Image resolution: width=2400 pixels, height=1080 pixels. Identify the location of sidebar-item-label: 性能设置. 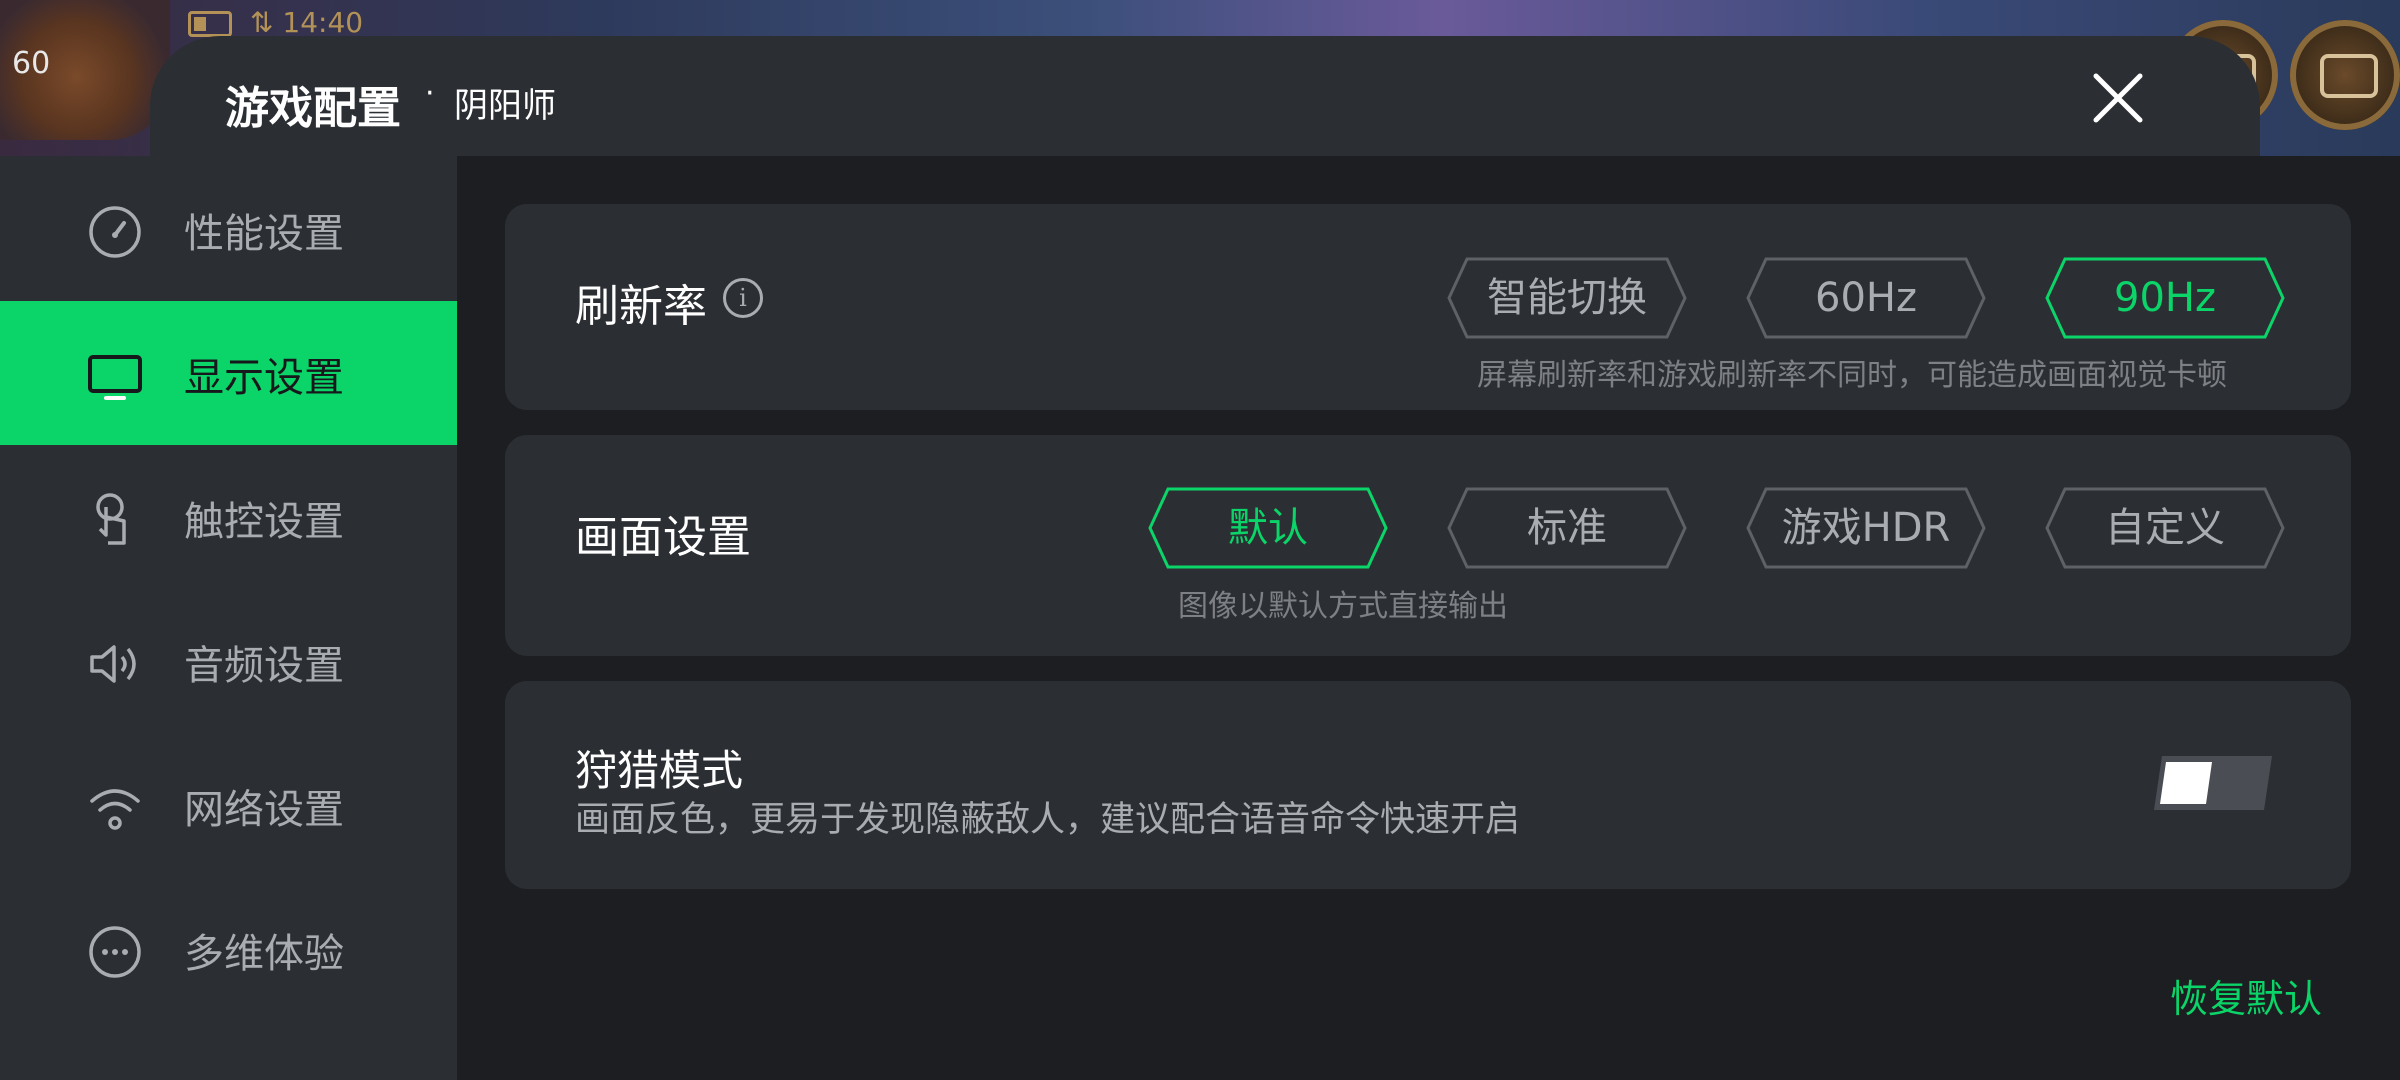
(264, 234).